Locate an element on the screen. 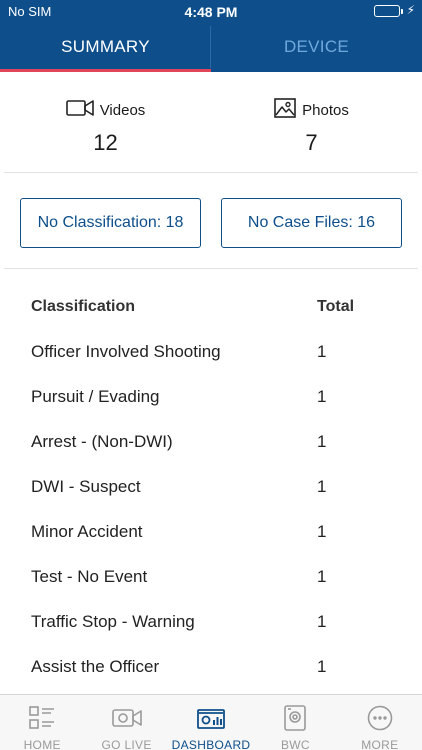 The image size is (422, 750). body-camera-icon is located at coordinates (295, 719).